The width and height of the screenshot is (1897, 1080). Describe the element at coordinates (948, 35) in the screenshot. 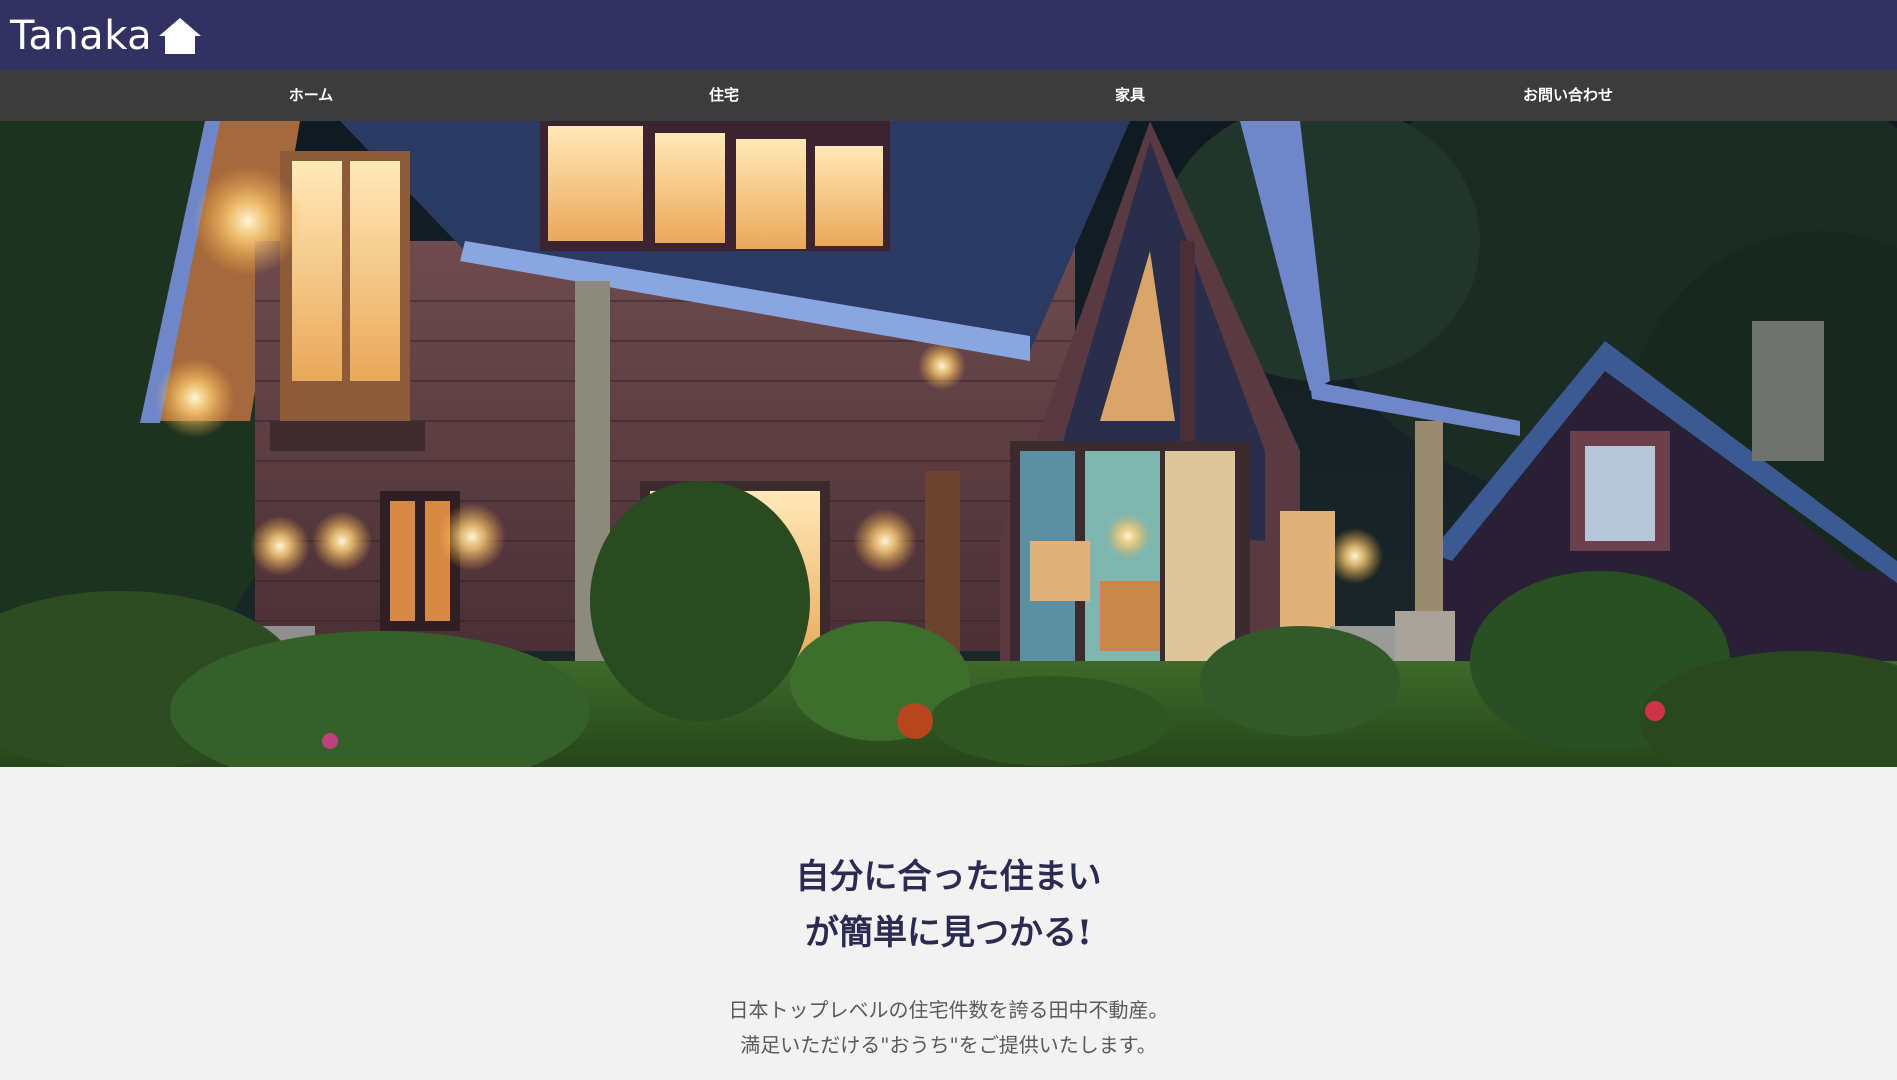

I see `site-header: Tanaka` at that location.